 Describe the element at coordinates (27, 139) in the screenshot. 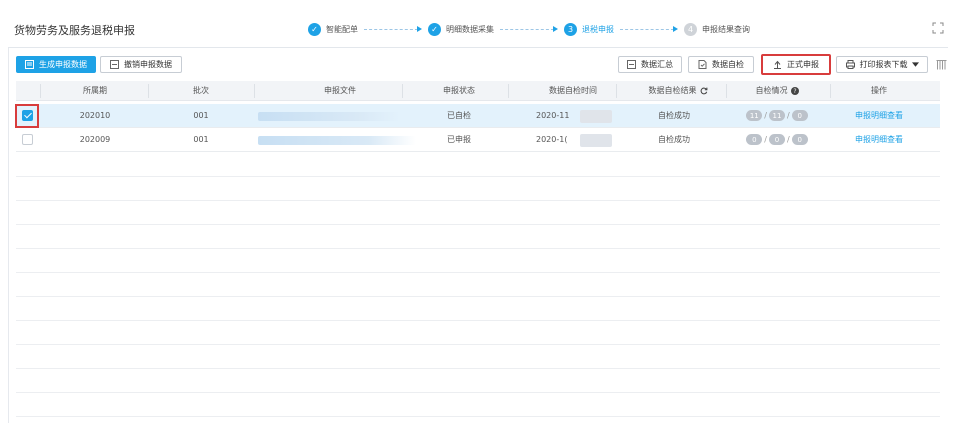

I see `row-checkbox` at that location.